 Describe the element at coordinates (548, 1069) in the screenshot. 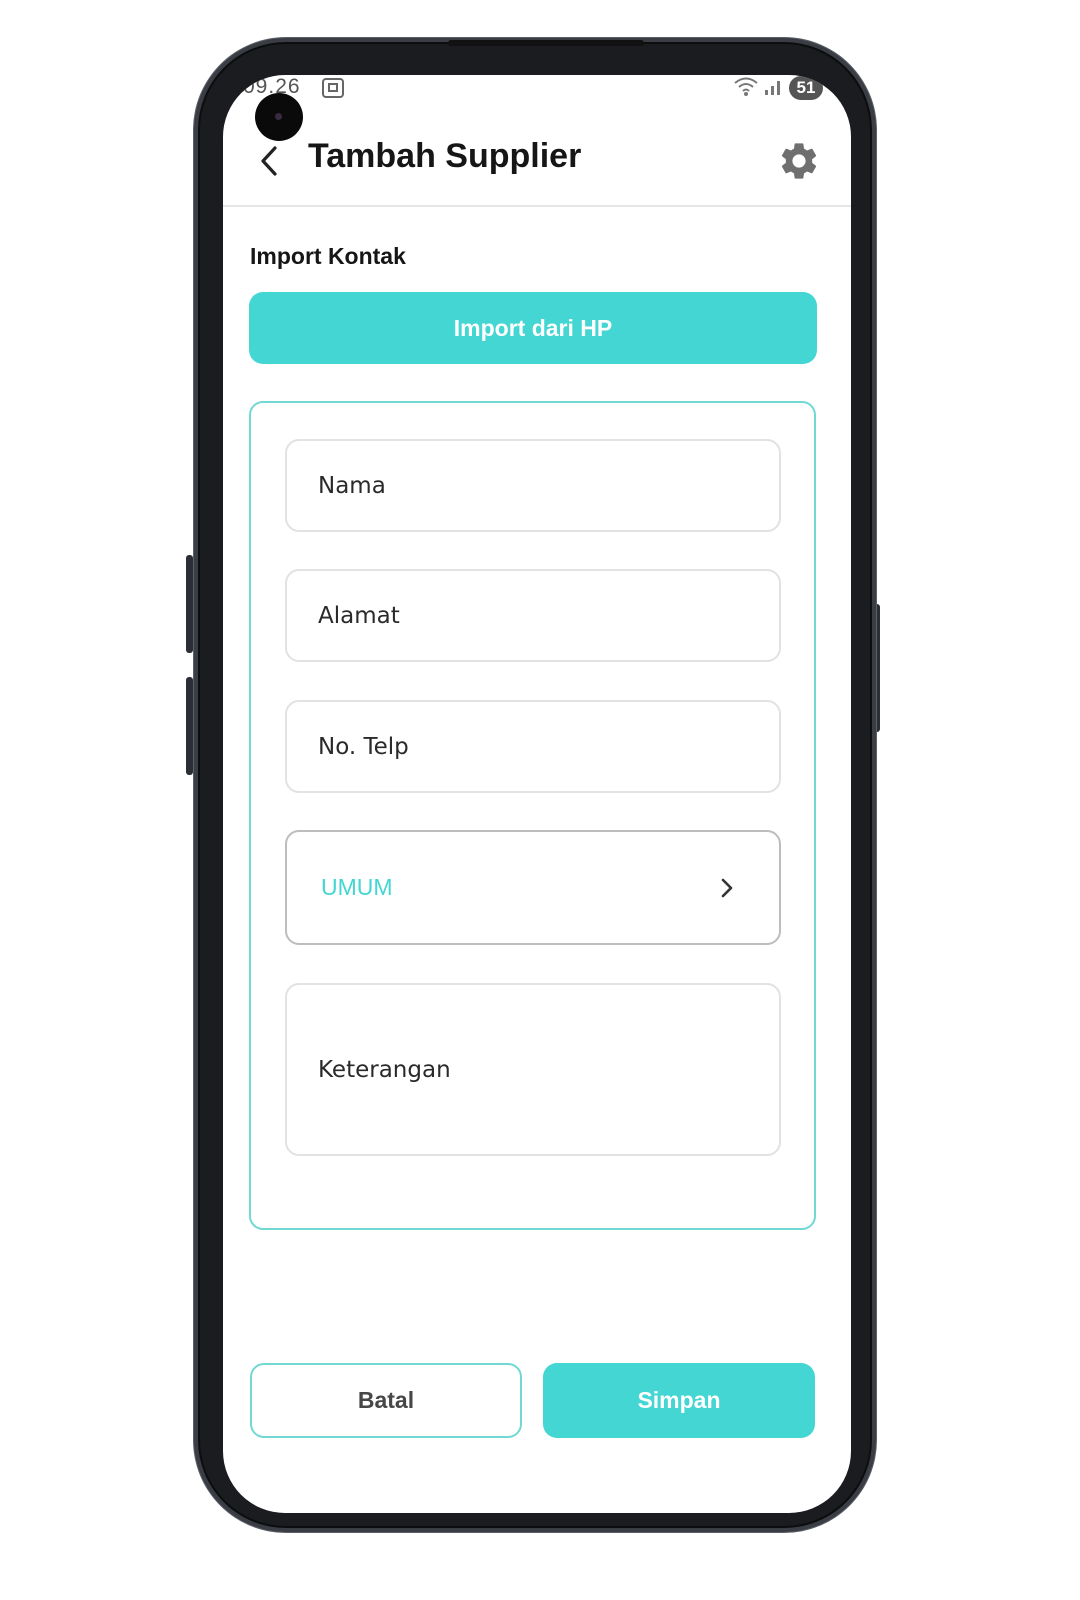

I see `keterangan-input` at that location.